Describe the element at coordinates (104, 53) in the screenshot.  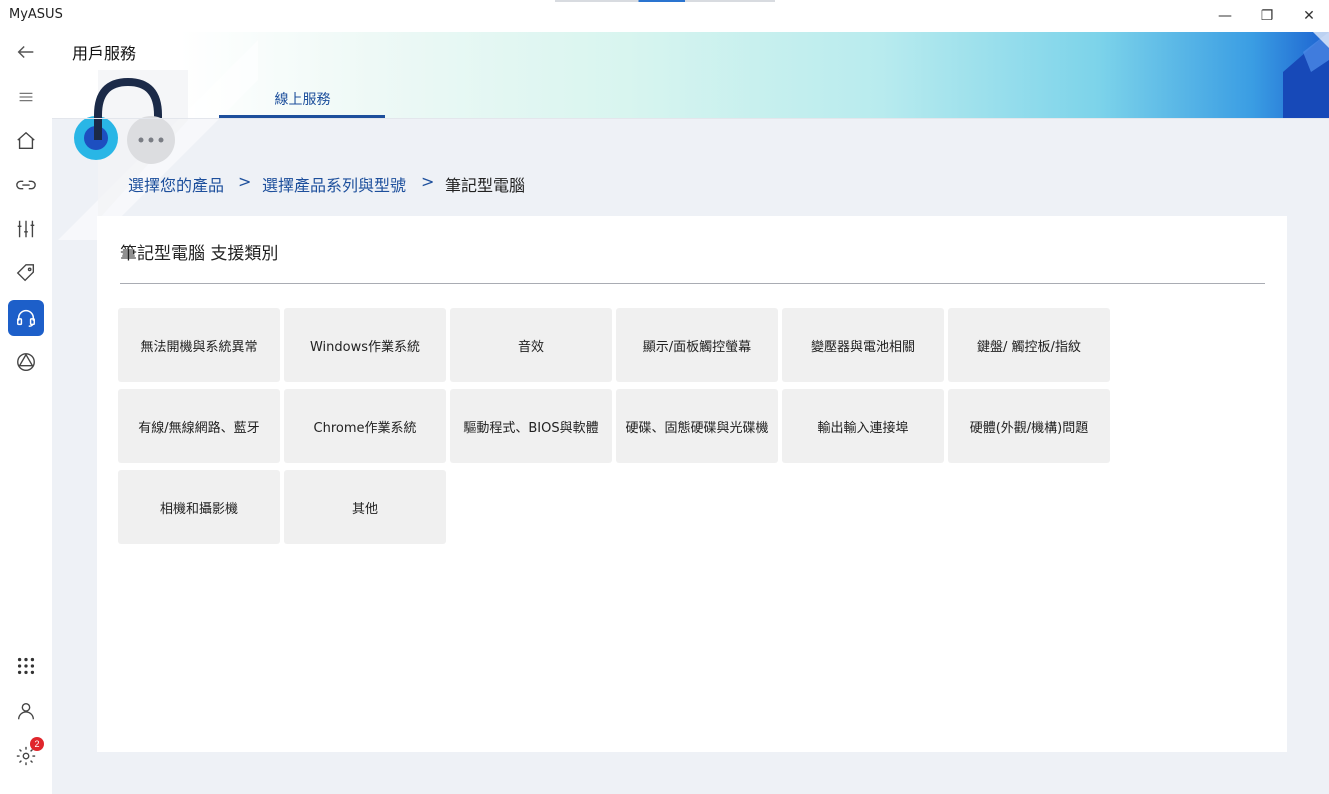
I see `page-title: 用戶服務` at that location.